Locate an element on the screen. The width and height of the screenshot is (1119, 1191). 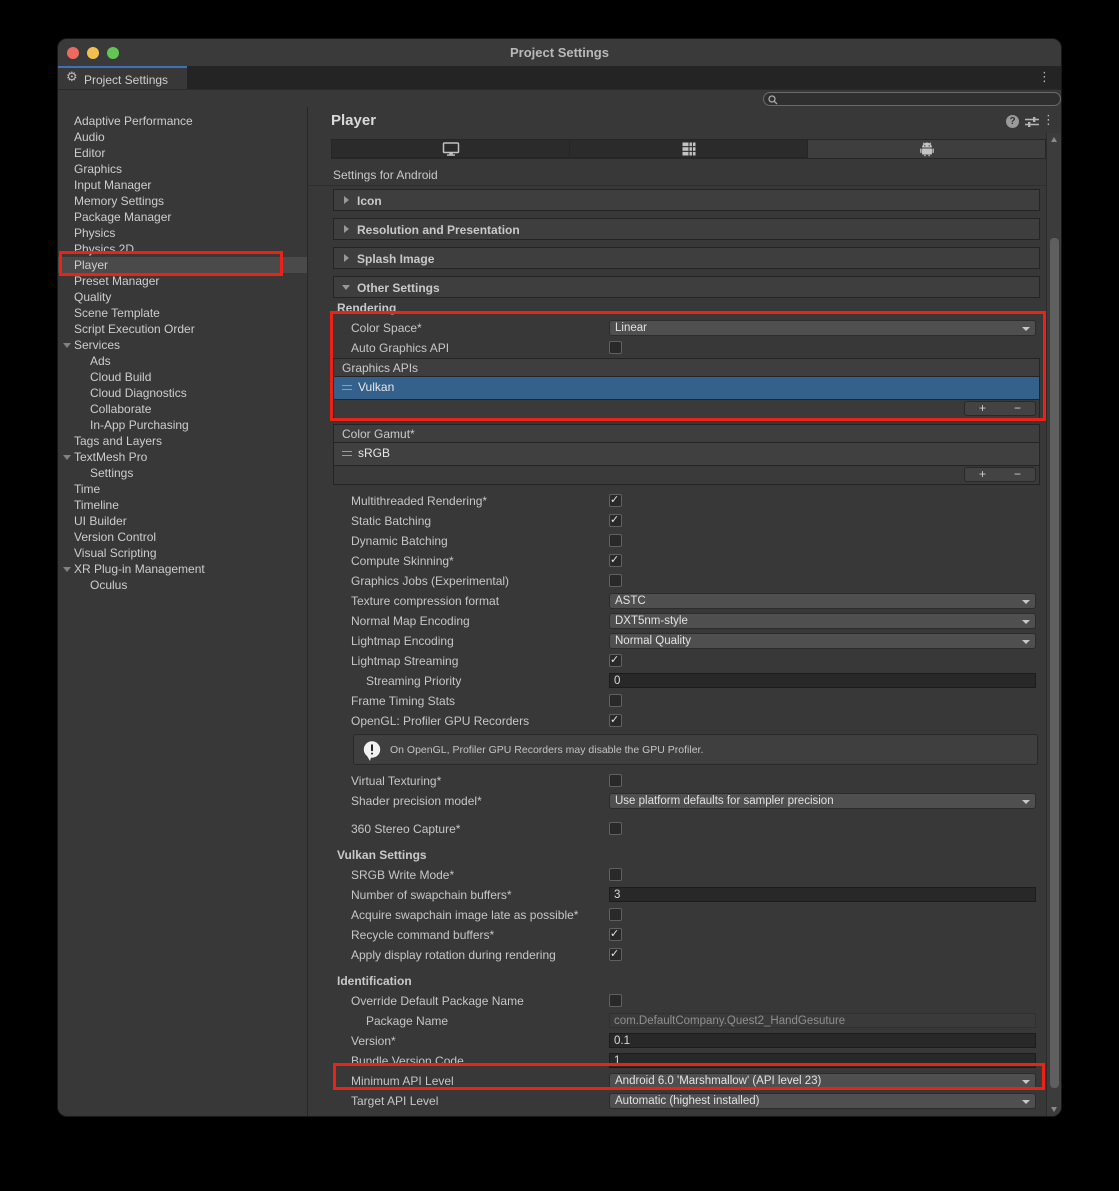
search-field is located at coordinates (912, 99).